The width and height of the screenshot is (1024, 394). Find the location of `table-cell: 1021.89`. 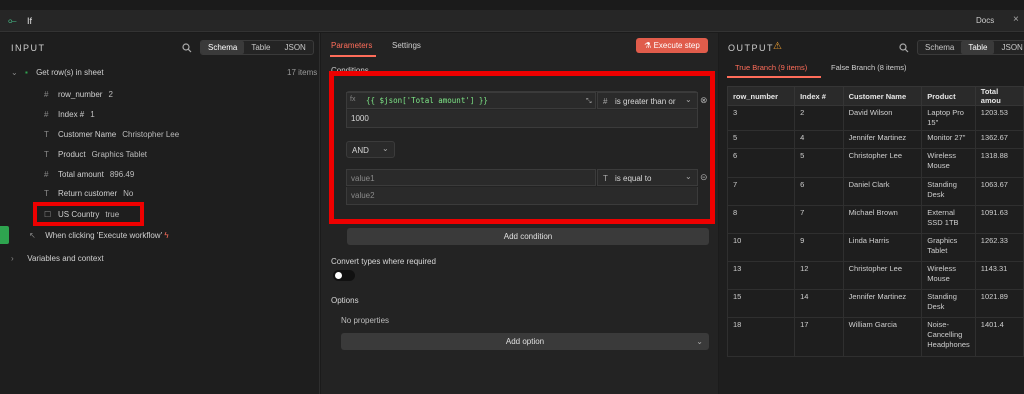

table-cell: 1021.89 is located at coordinates (999, 303).